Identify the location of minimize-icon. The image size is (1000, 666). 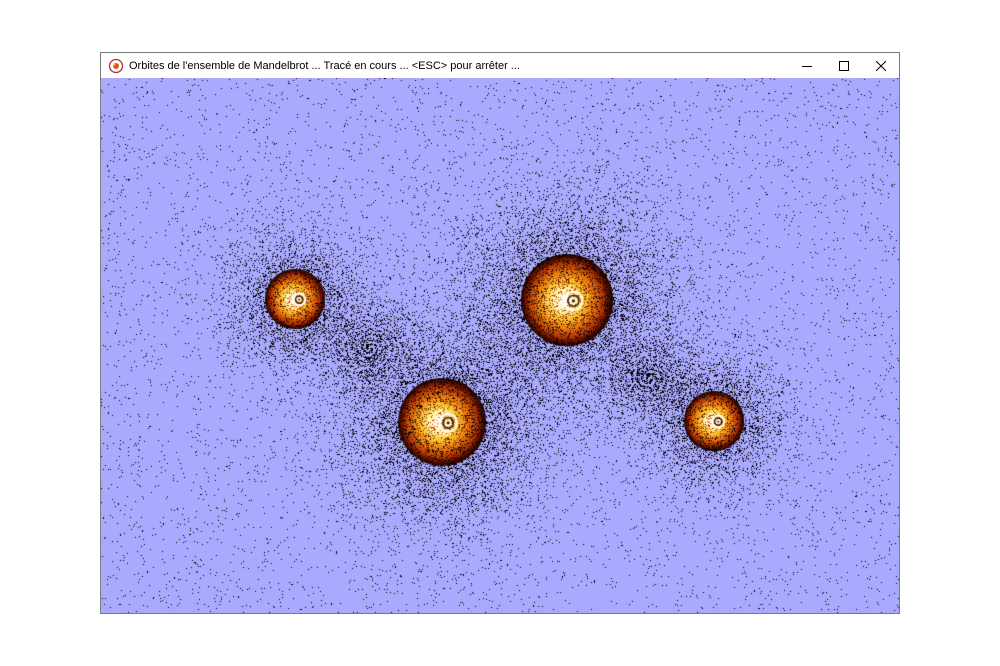
(806, 66).